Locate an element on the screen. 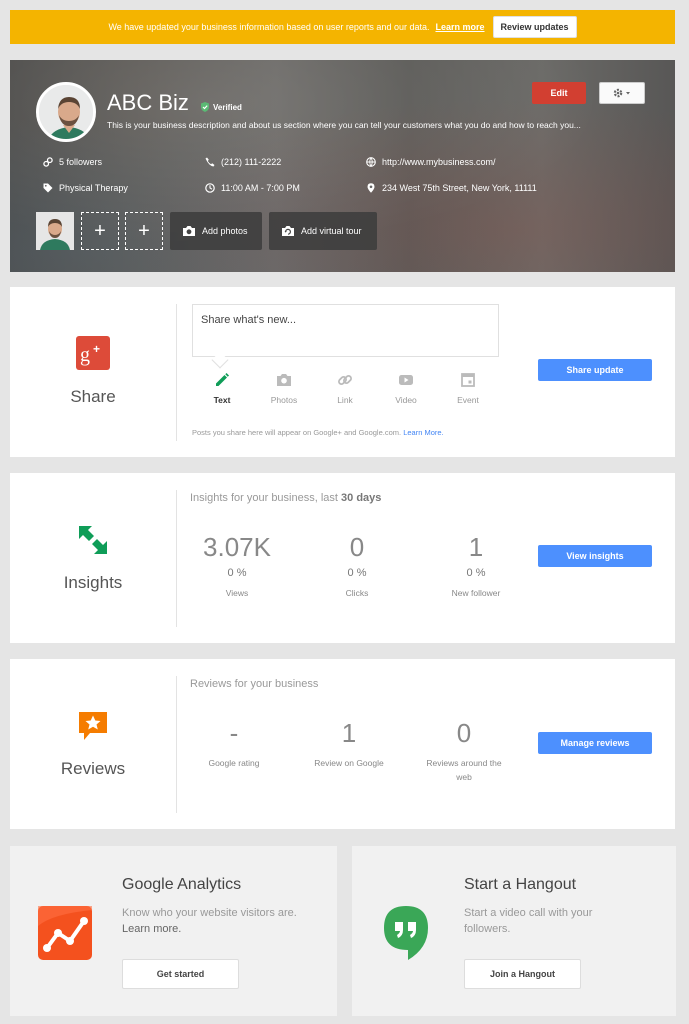 Image resolution: width=689 pixels, height=1024 pixels. reviews-heading: Reviews for your business is located at coordinates (254, 684).